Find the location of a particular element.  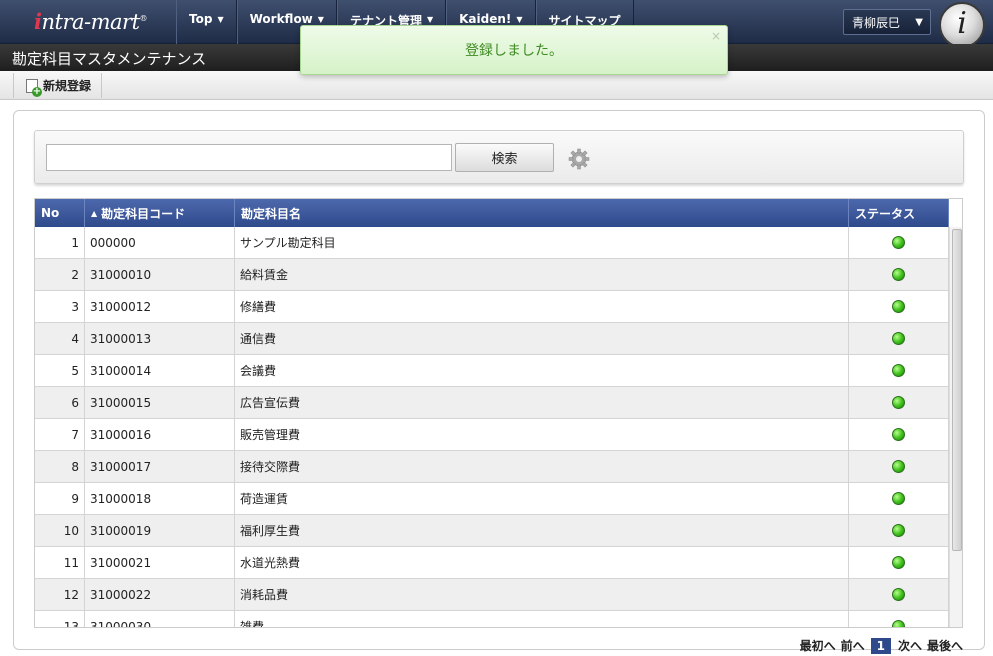

user-name: 青柳辰巳 is located at coordinates (876, 22).